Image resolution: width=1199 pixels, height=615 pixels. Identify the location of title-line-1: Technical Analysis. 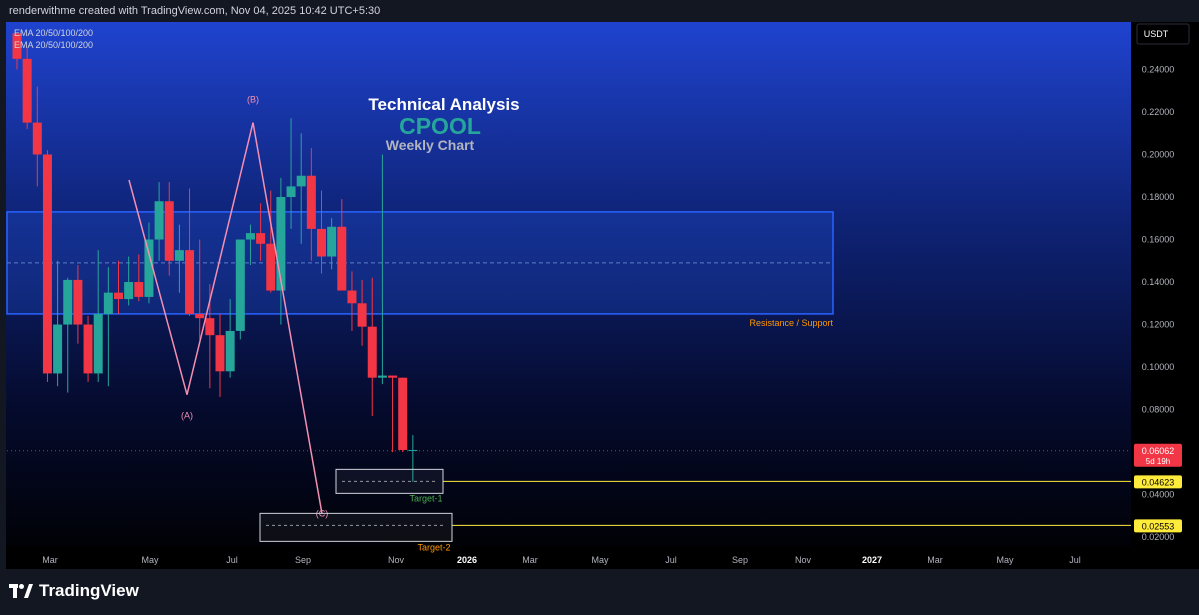
(443, 104).